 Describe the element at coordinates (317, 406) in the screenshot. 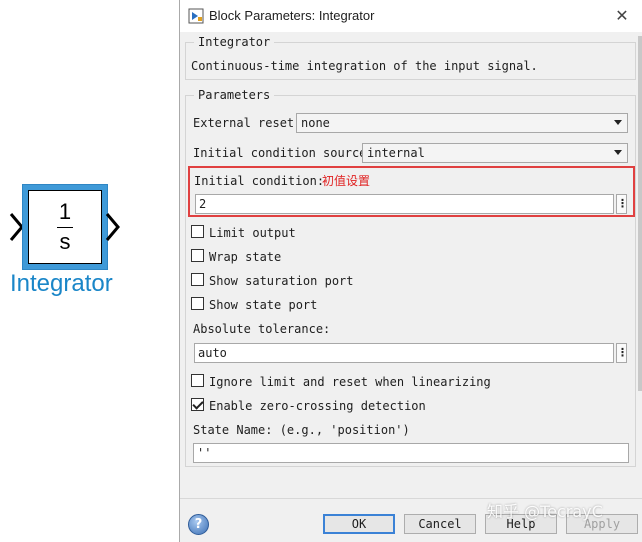

I see `zero-crossing-label: Enable zero-crossing detection` at that location.